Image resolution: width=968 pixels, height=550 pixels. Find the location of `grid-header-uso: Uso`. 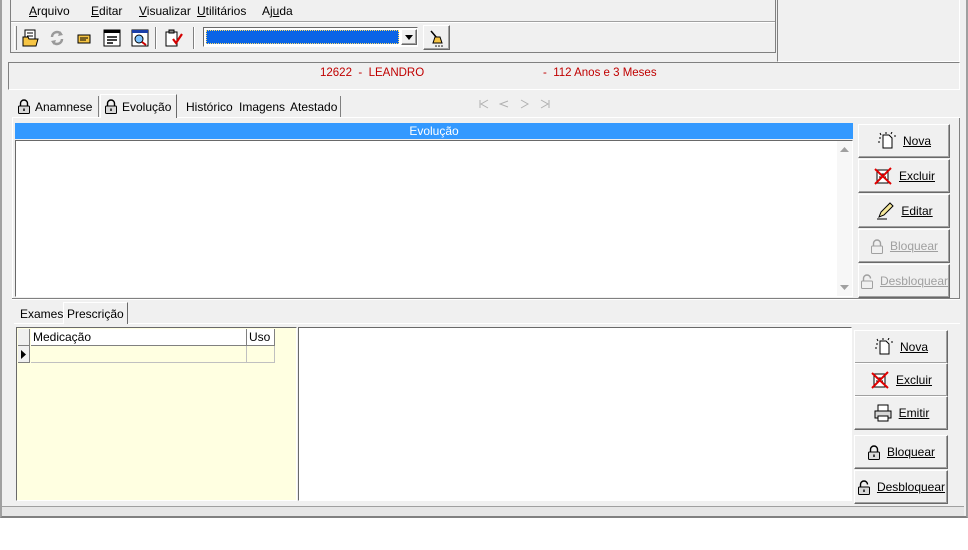

grid-header-uso: Uso is located at coordinates (261, 337).